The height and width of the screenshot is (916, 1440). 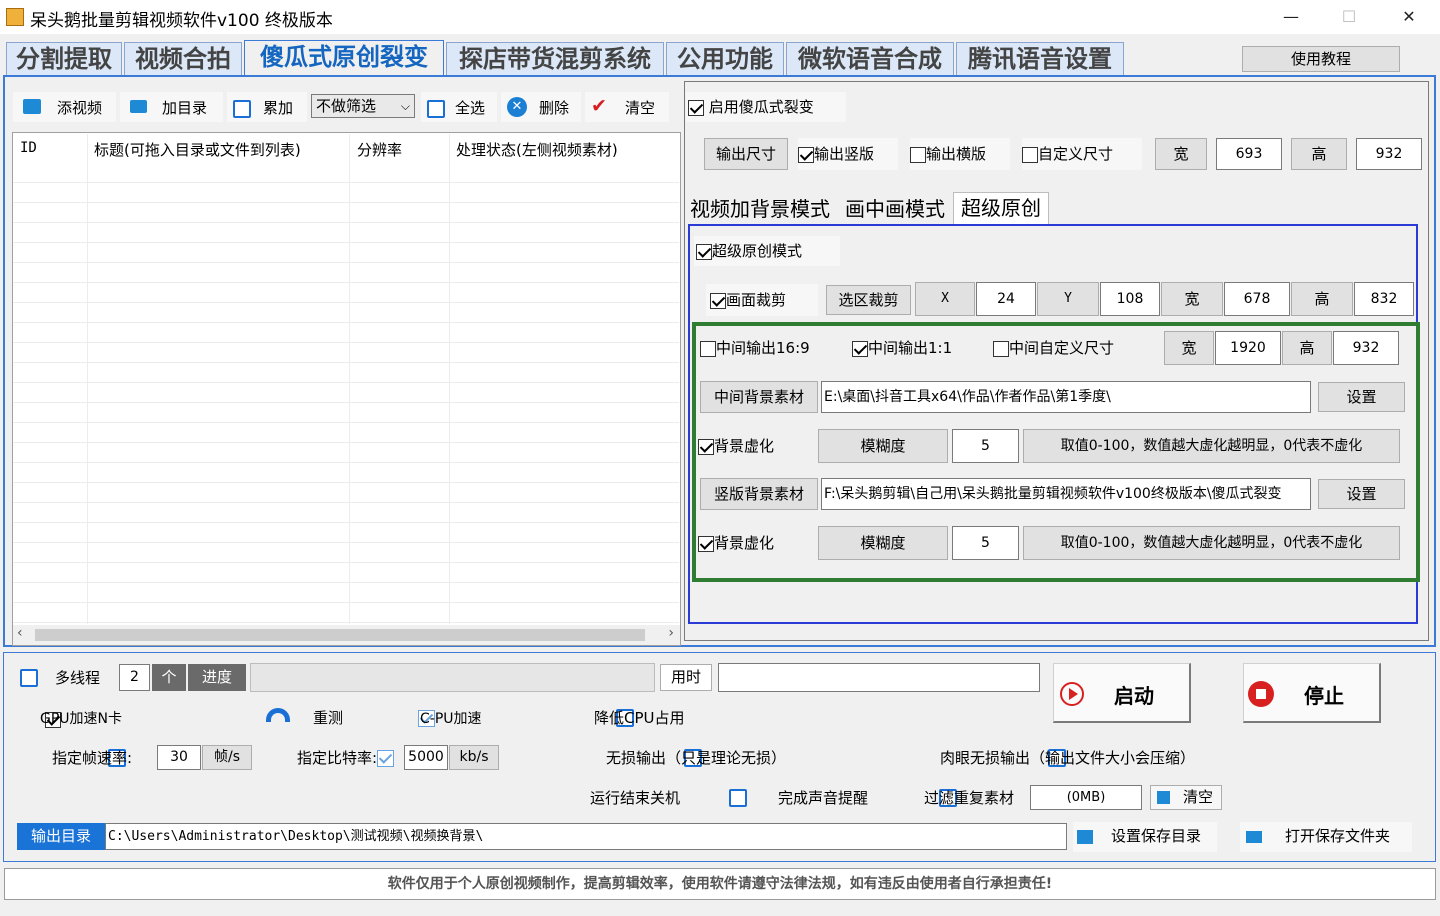 I want to click on height-input: 932, so click(x=1389, y=154).